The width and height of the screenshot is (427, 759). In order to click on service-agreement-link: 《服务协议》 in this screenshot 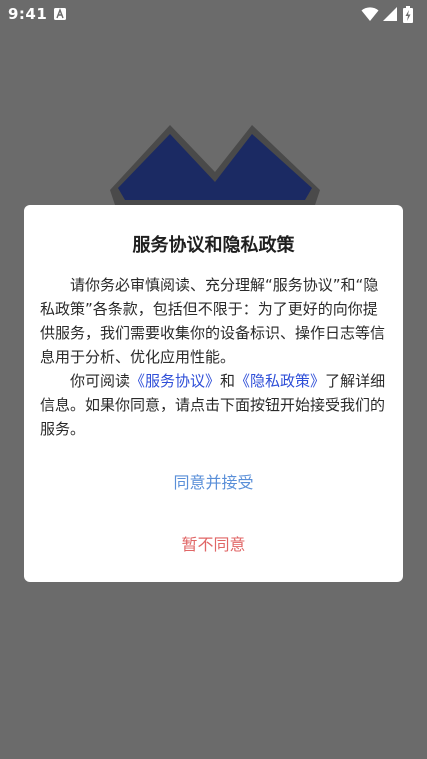, I will do `click(175, 381)`.